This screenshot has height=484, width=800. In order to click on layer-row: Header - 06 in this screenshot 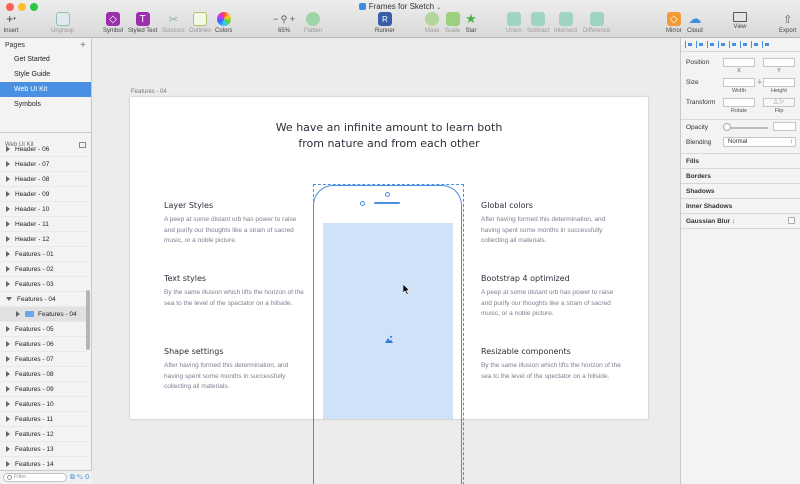, I will do `click(44, 149)`.